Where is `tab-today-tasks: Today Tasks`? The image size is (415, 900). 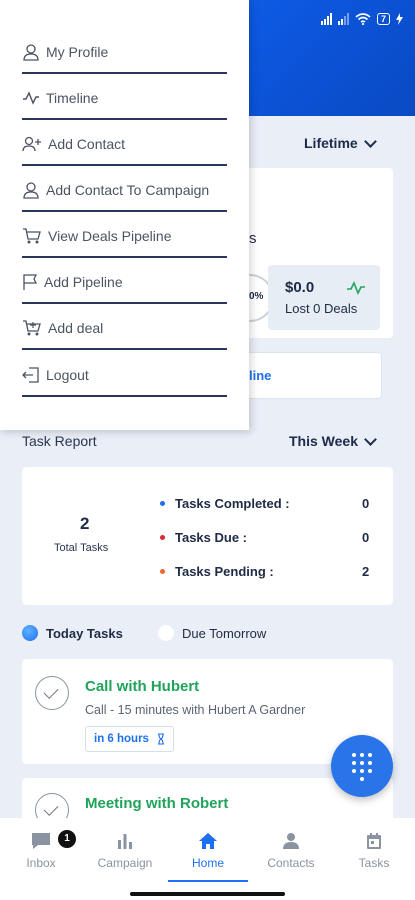
tab-today-tasks: Today Tasks is located at coordinates (72, 633).